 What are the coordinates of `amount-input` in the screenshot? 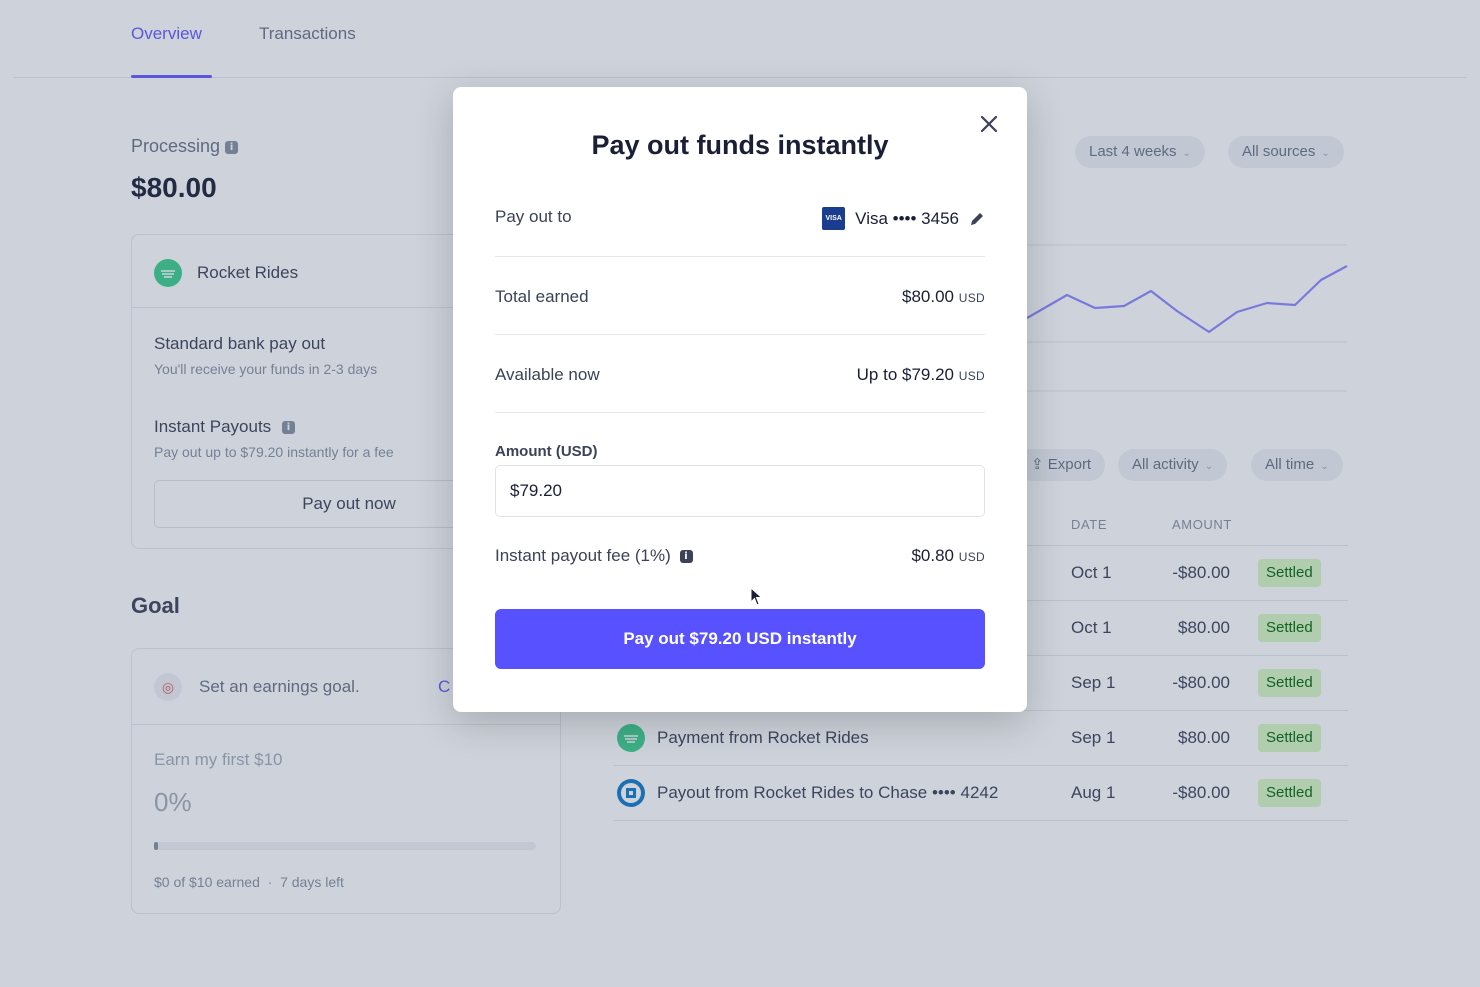 It's located at (740, 491).